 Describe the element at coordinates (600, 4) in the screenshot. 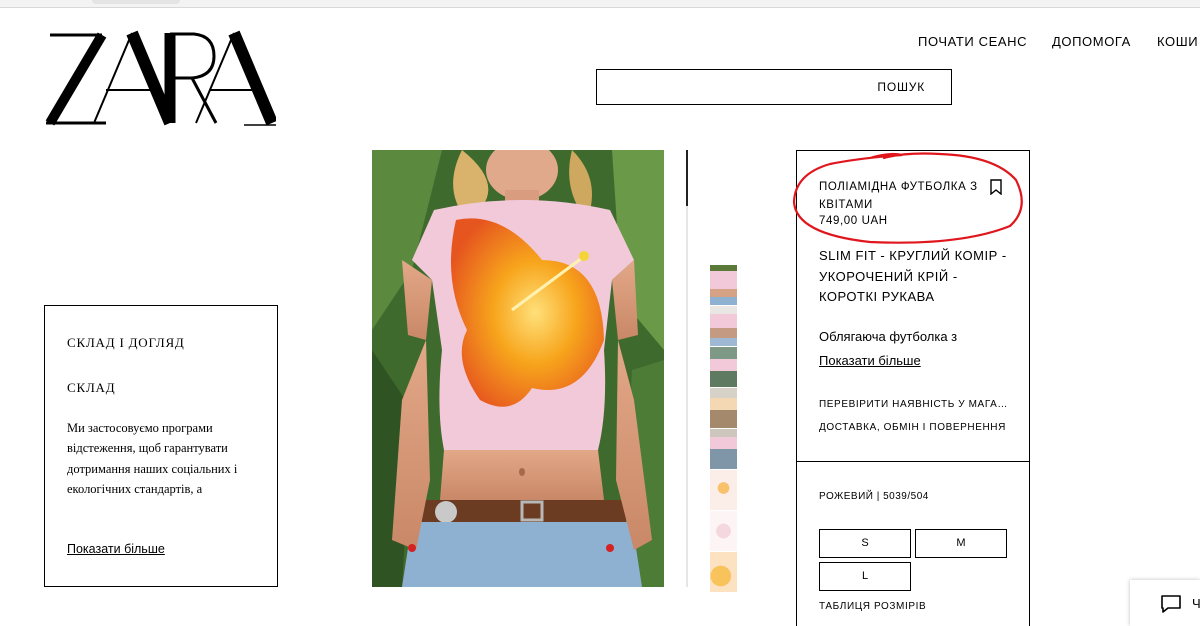

I see `browser-top-strip` at that location.